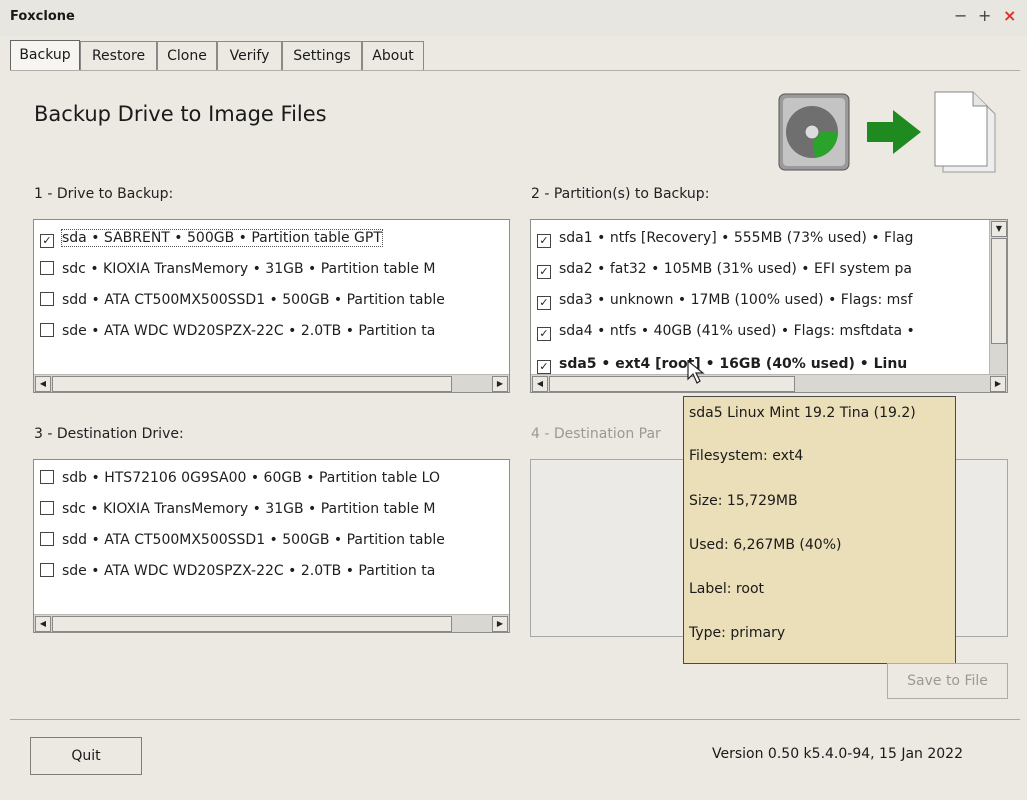 The image size is (1027, 800). Describe the element at coordinates (86, 756) in the screenshot. I see `quit-button: Quit` at that location.